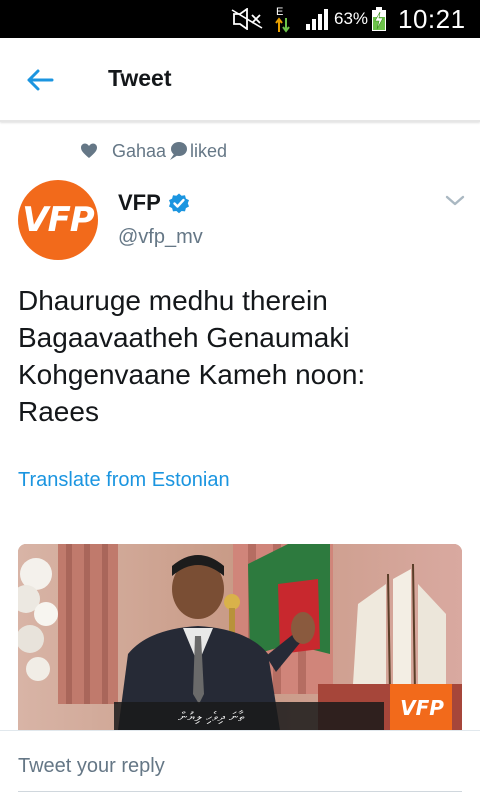 The width and height of the screenshot is (480, 800). What do you see at coordinates (58, 411) in the screenshot?
I see `tweet-text-line: Raees` at bounding box center [58, 411].